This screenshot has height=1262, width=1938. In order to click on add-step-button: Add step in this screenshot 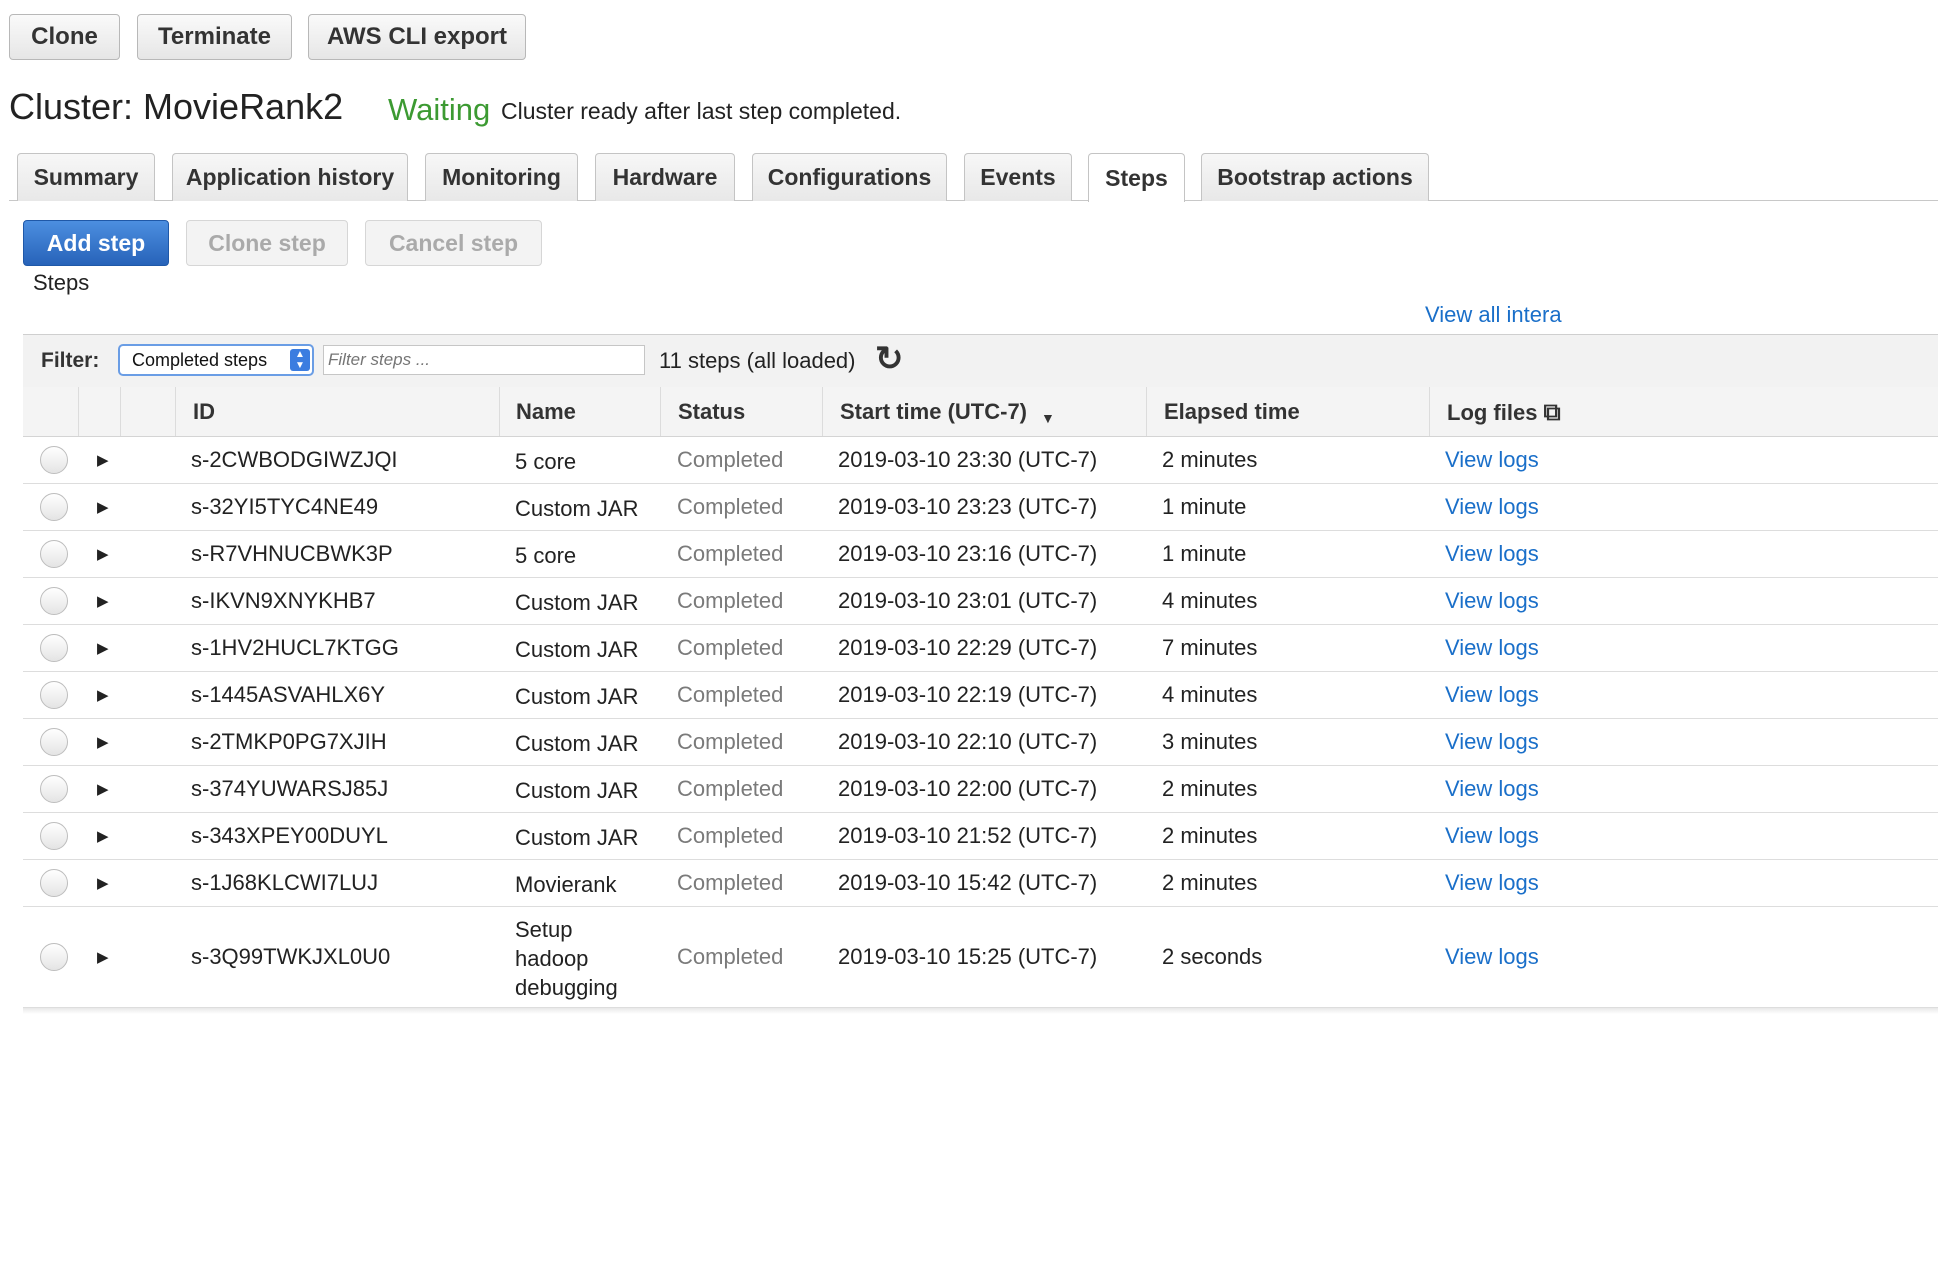, I will do `click(96, 243)`.